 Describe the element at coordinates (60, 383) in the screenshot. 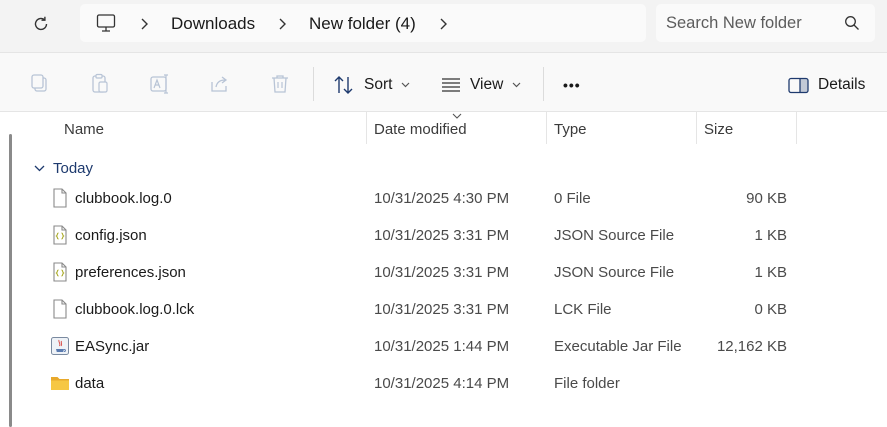

I see `folder-icon` at that location.